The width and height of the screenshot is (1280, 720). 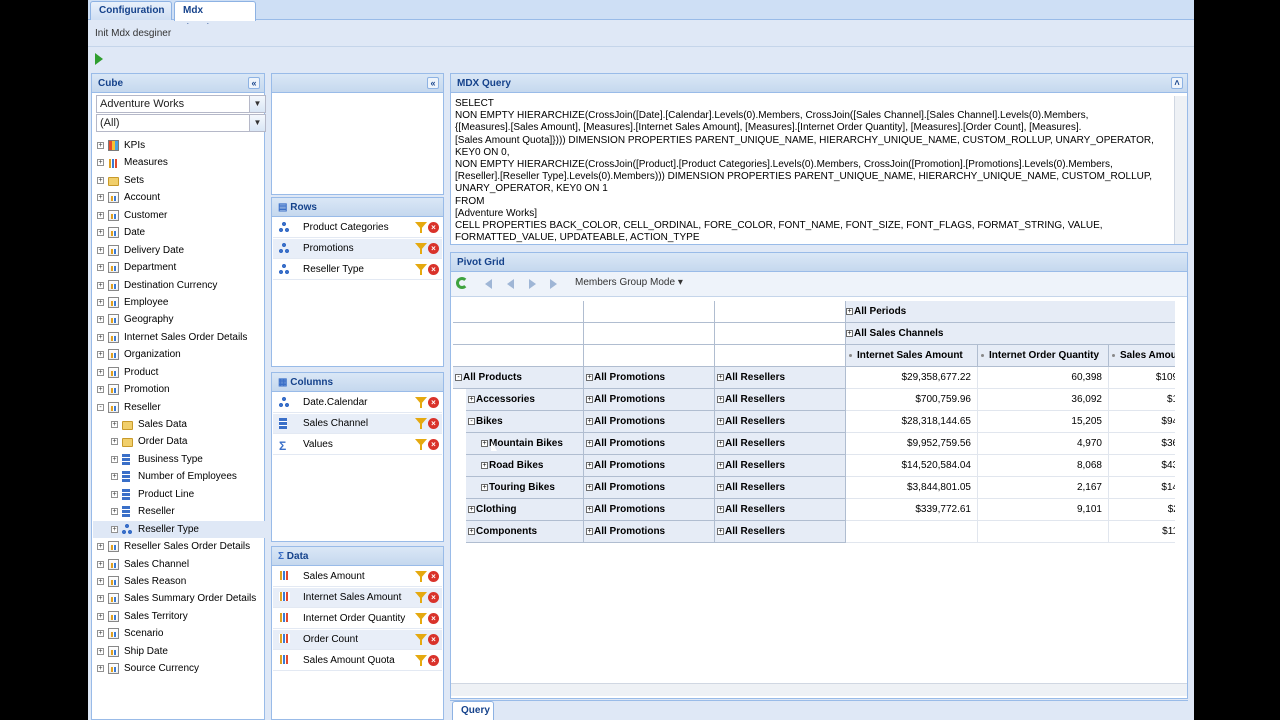 What do you see at coordinates (357, 640) in the screenshot?
I see `field-item: Order Count ×` at bounding box center [357, 640].